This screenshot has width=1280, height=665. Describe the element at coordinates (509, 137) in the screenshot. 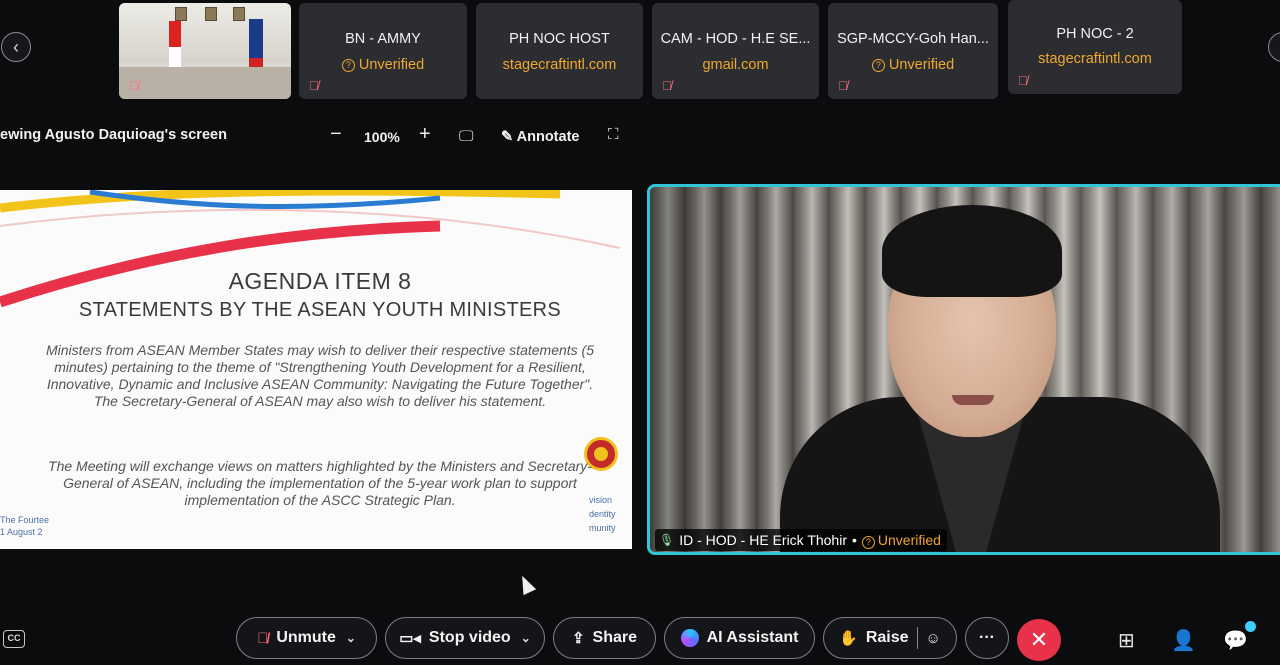

I see `pen-icon: ✎` at that location.